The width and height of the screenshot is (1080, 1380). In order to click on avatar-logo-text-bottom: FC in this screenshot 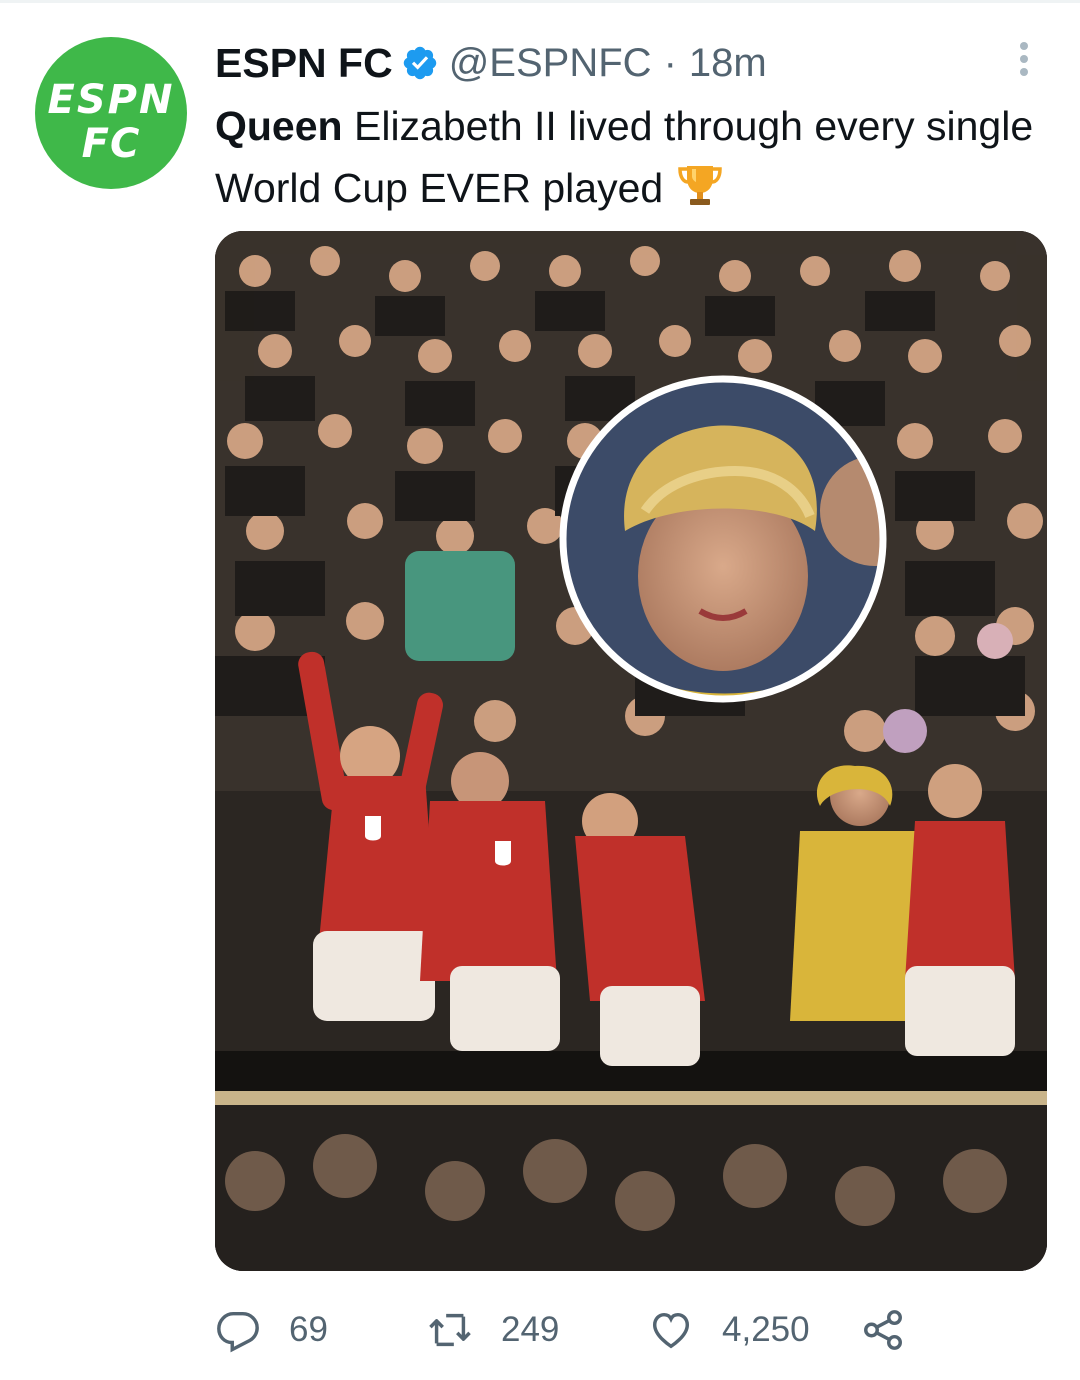, I will do `click(111, 144)`.